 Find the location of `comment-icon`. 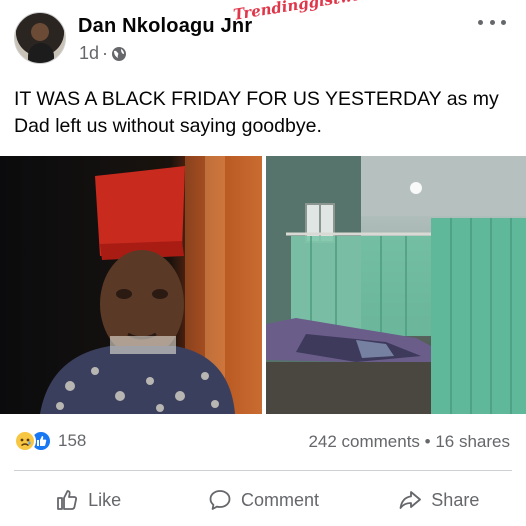

comment-icon is located at coordinates (220, 500).